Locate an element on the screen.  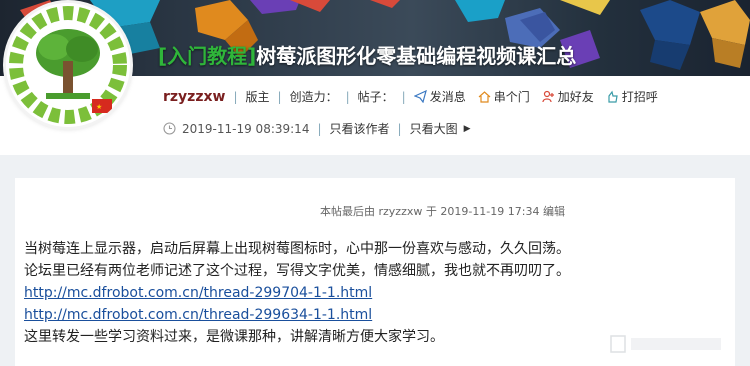
add-friend-button: 加好友 is located at coordinates (568, 96).